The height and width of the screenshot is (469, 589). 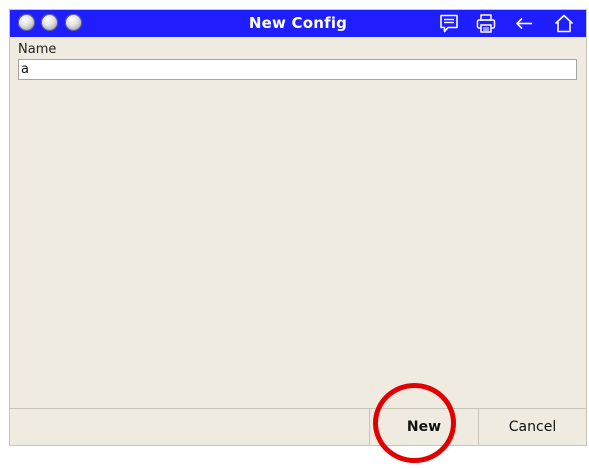 I want to click on new-button: New, so click(x=423, y=427).